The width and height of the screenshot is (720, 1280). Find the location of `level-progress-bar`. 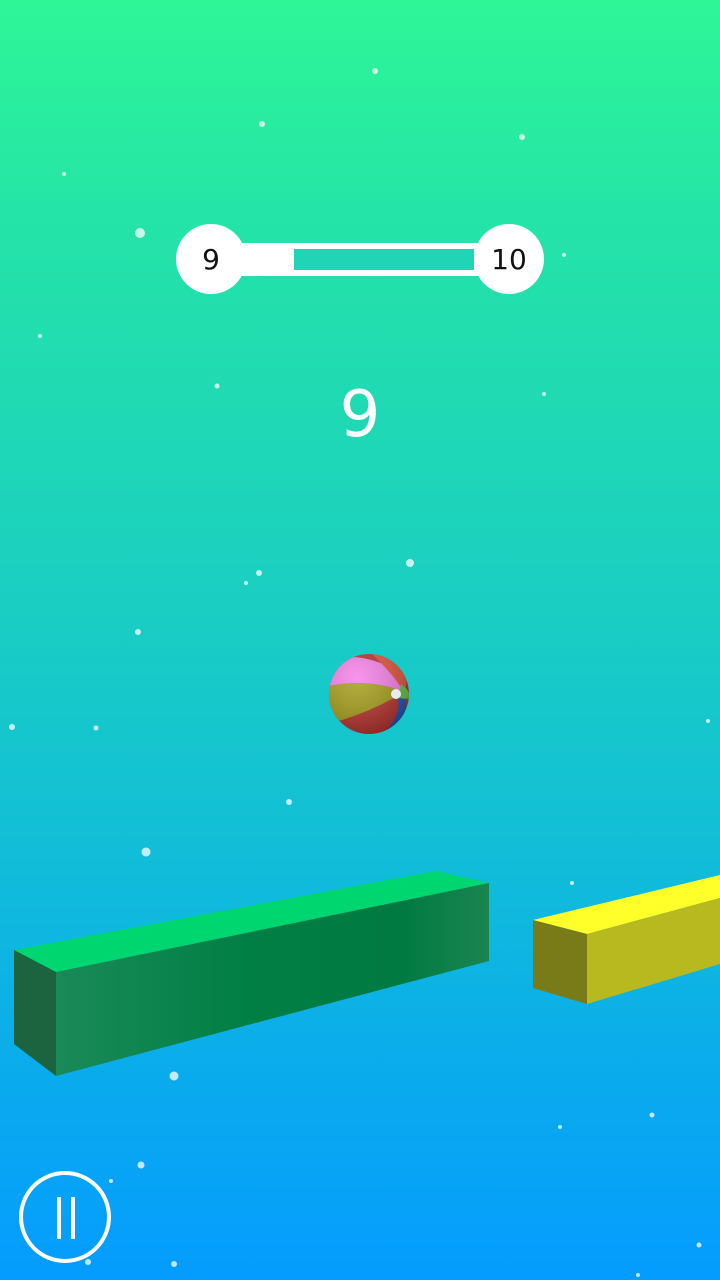

level-progress-bar is located at coordinates (384, 259).